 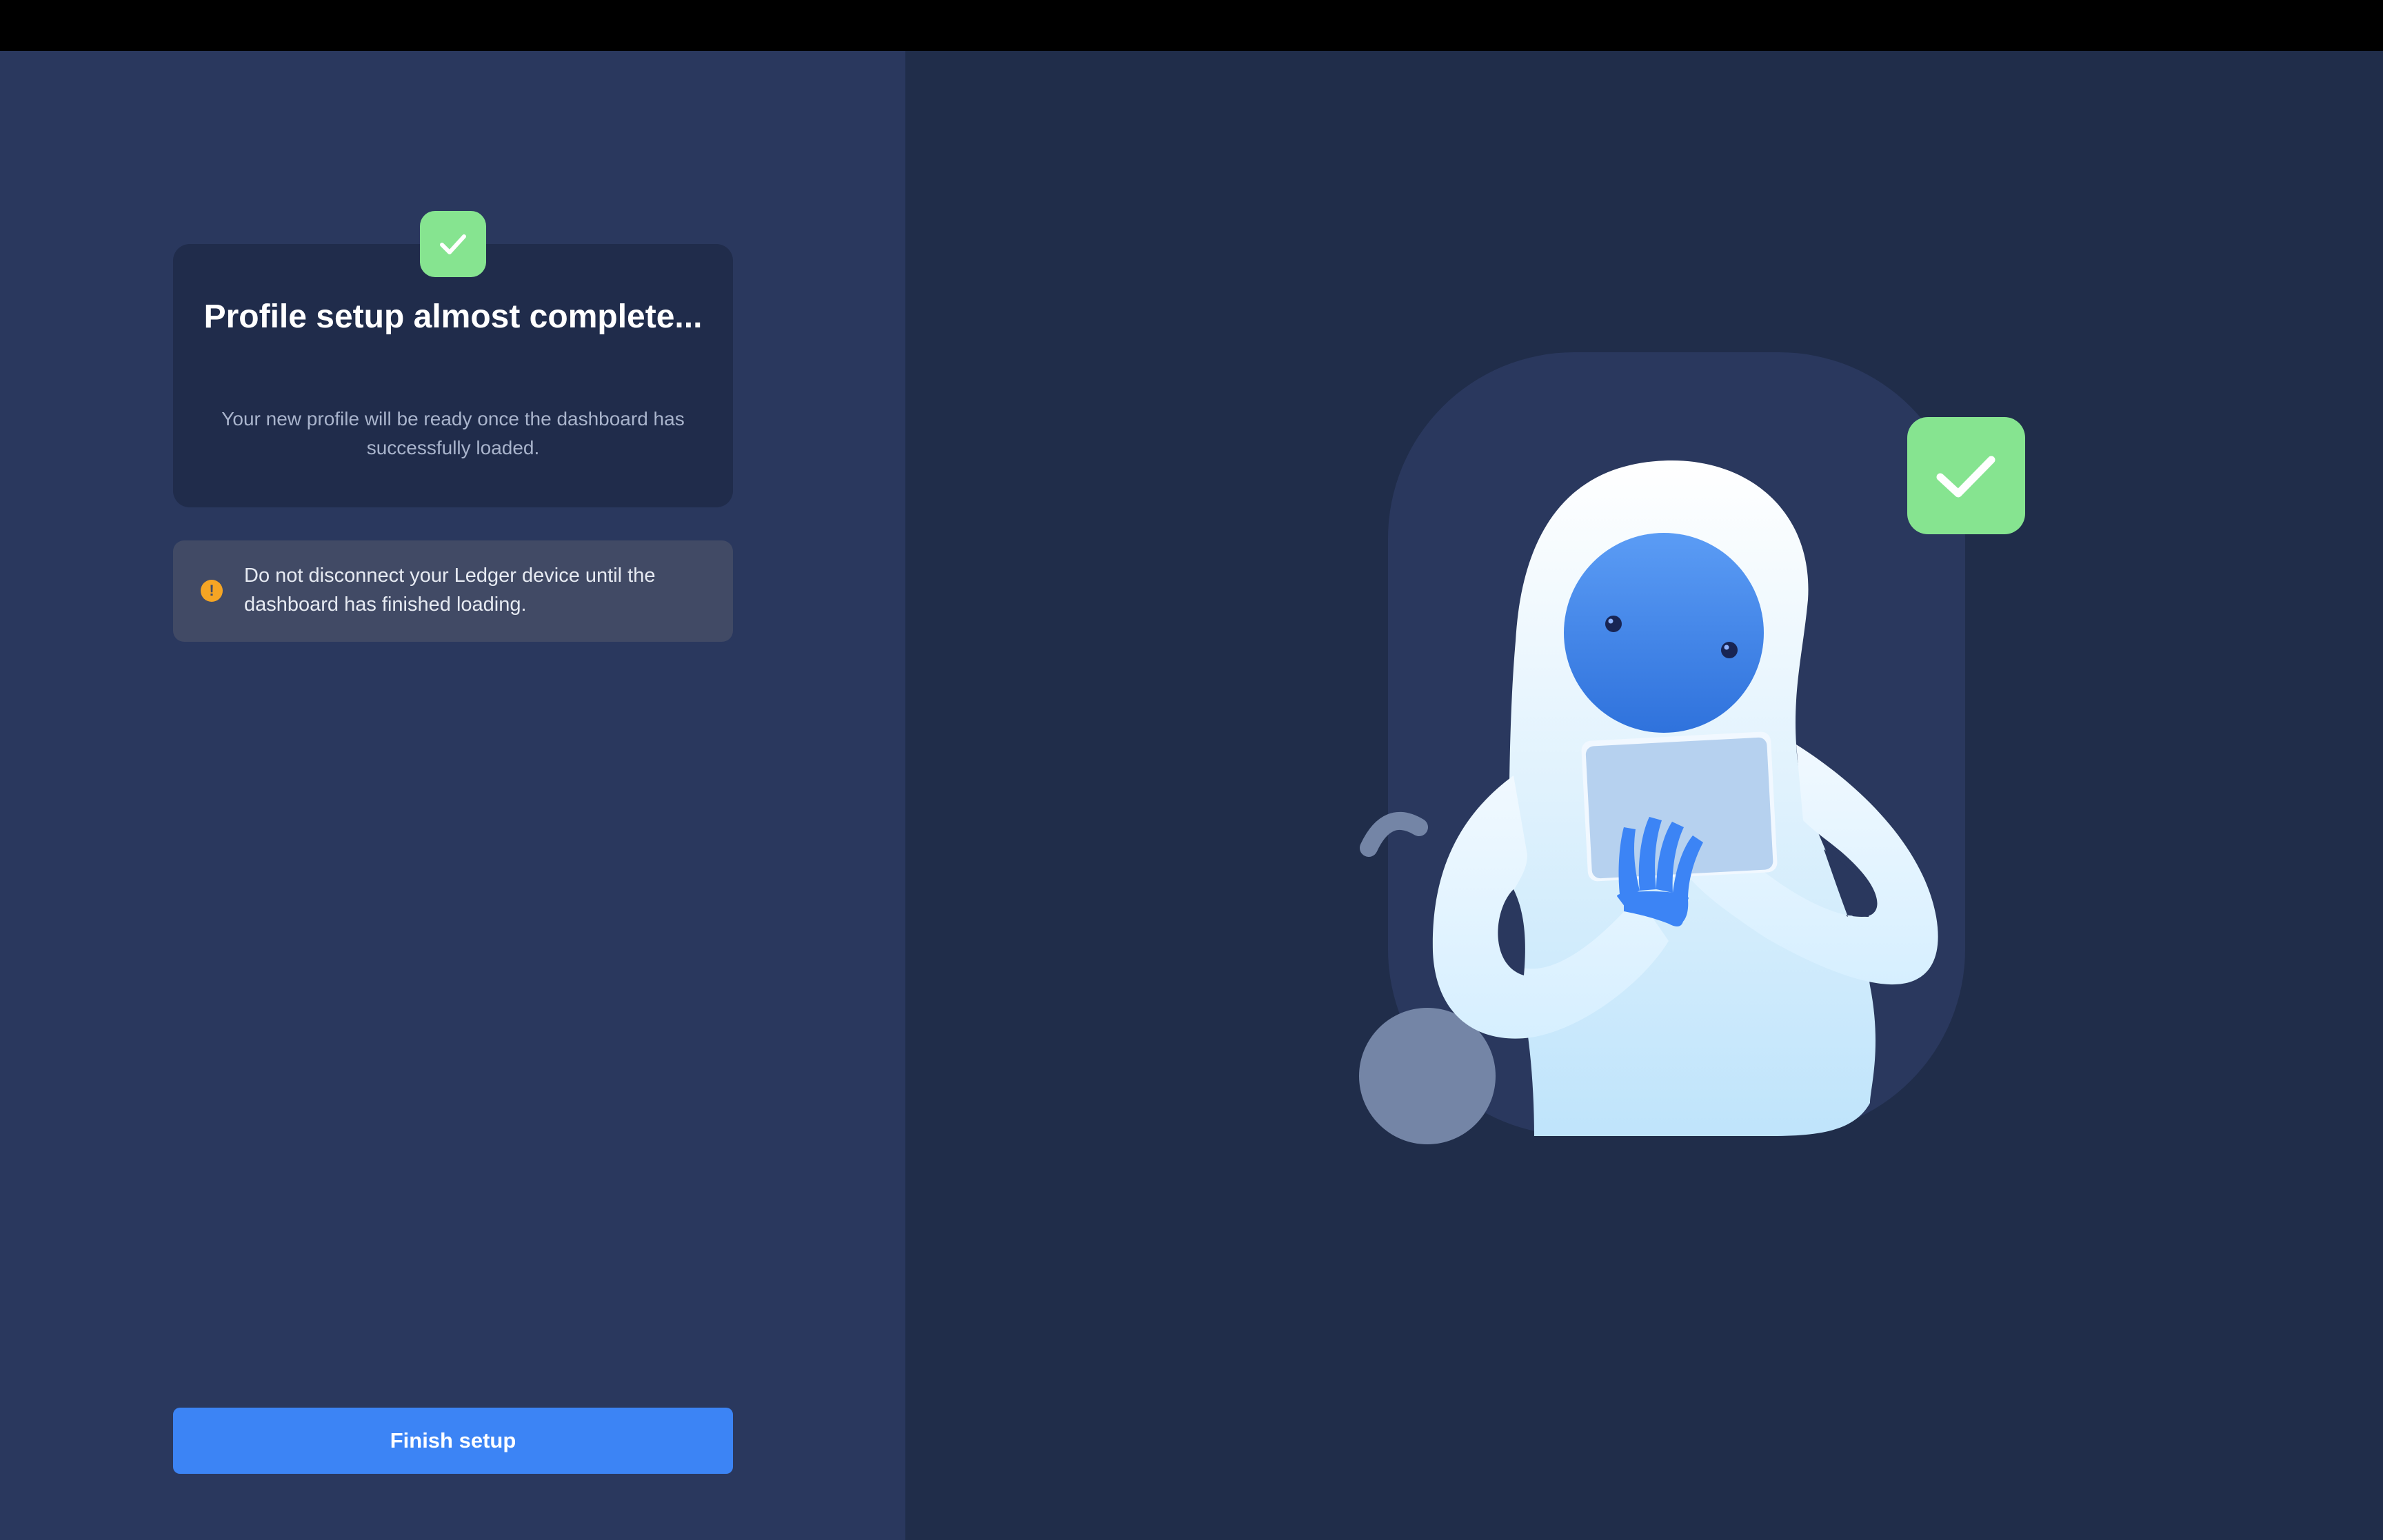 What do you see at coordinates (1613, 624) in the screenshot?
I see `astronaut-eye-left` at bounding box center [1613, 624].